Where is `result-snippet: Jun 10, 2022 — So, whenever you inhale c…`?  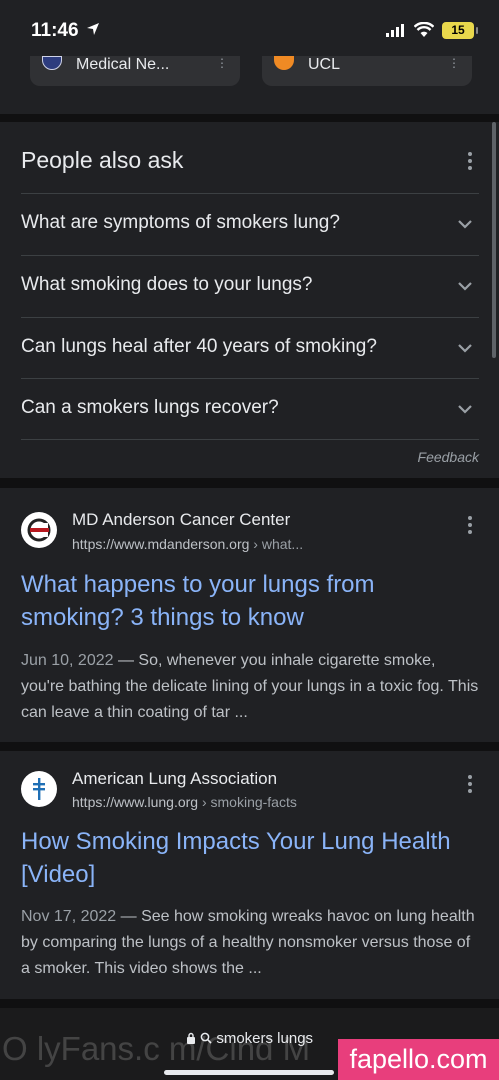 result-snippet: Jun 10, 2022 — So, whenever you inhale c… is located at coordinates (251, 687).